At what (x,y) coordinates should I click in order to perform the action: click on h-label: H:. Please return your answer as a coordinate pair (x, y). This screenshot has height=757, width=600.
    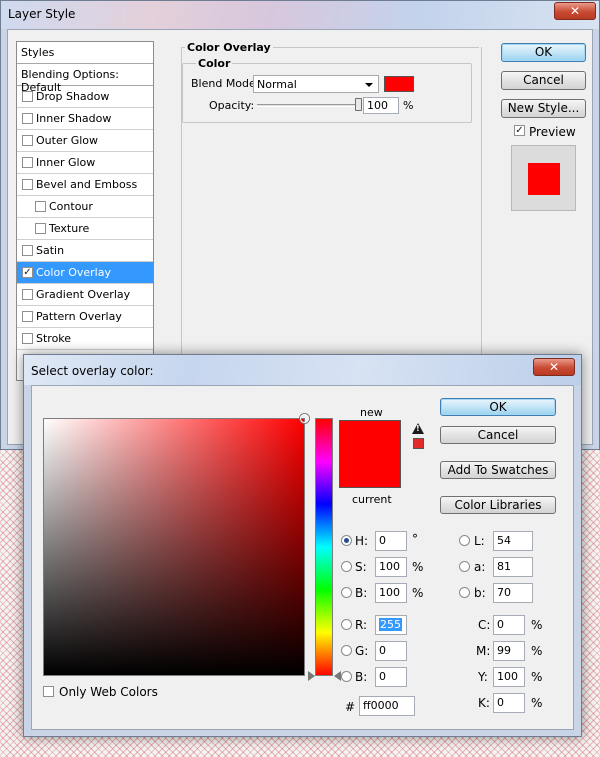
    Looking at the image, I should click on (362, 541).